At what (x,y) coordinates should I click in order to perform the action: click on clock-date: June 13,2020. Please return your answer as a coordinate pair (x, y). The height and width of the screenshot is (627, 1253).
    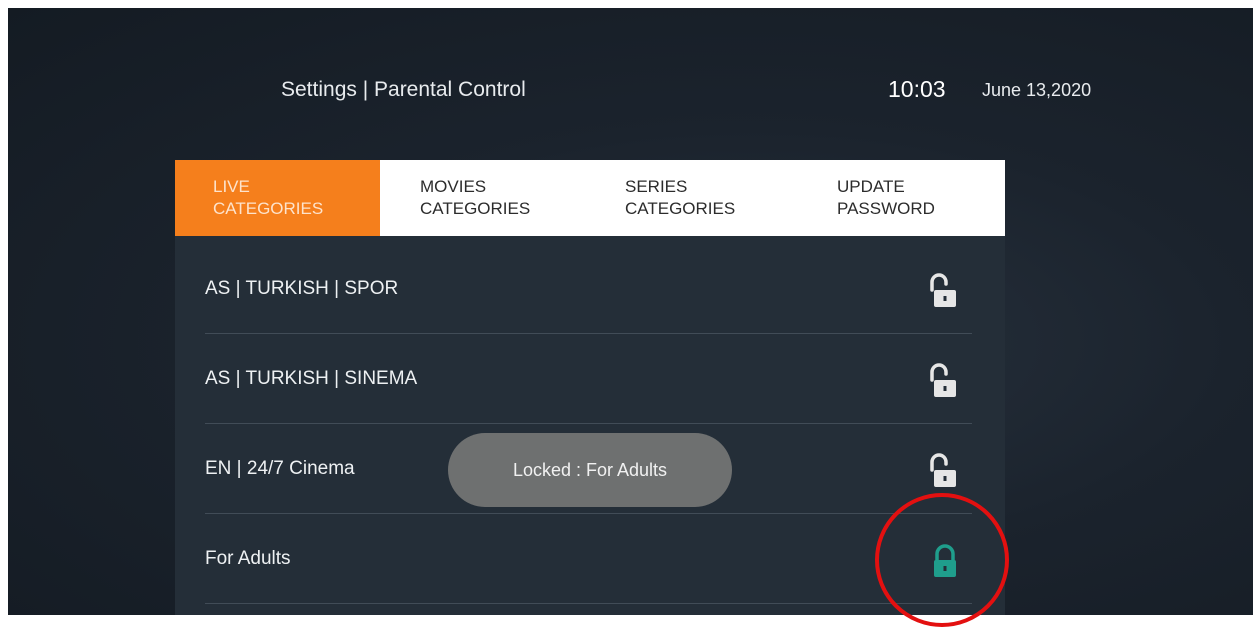
    Looking at the image, I should click on (1037, 90).